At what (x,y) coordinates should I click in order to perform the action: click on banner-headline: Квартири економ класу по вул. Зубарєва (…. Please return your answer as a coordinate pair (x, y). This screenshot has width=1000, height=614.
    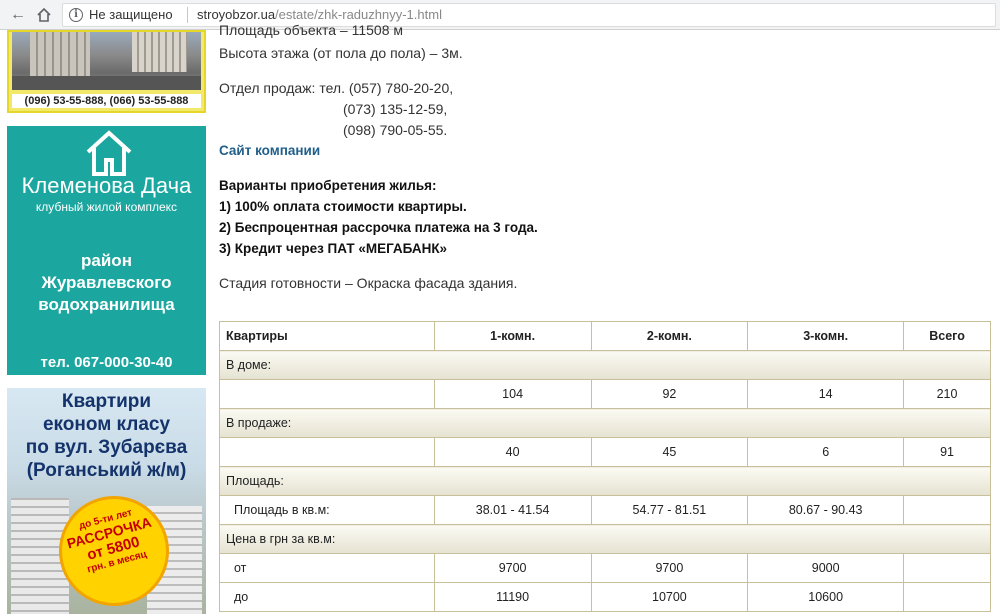
    Looking at the image, I should click on (106, 436).